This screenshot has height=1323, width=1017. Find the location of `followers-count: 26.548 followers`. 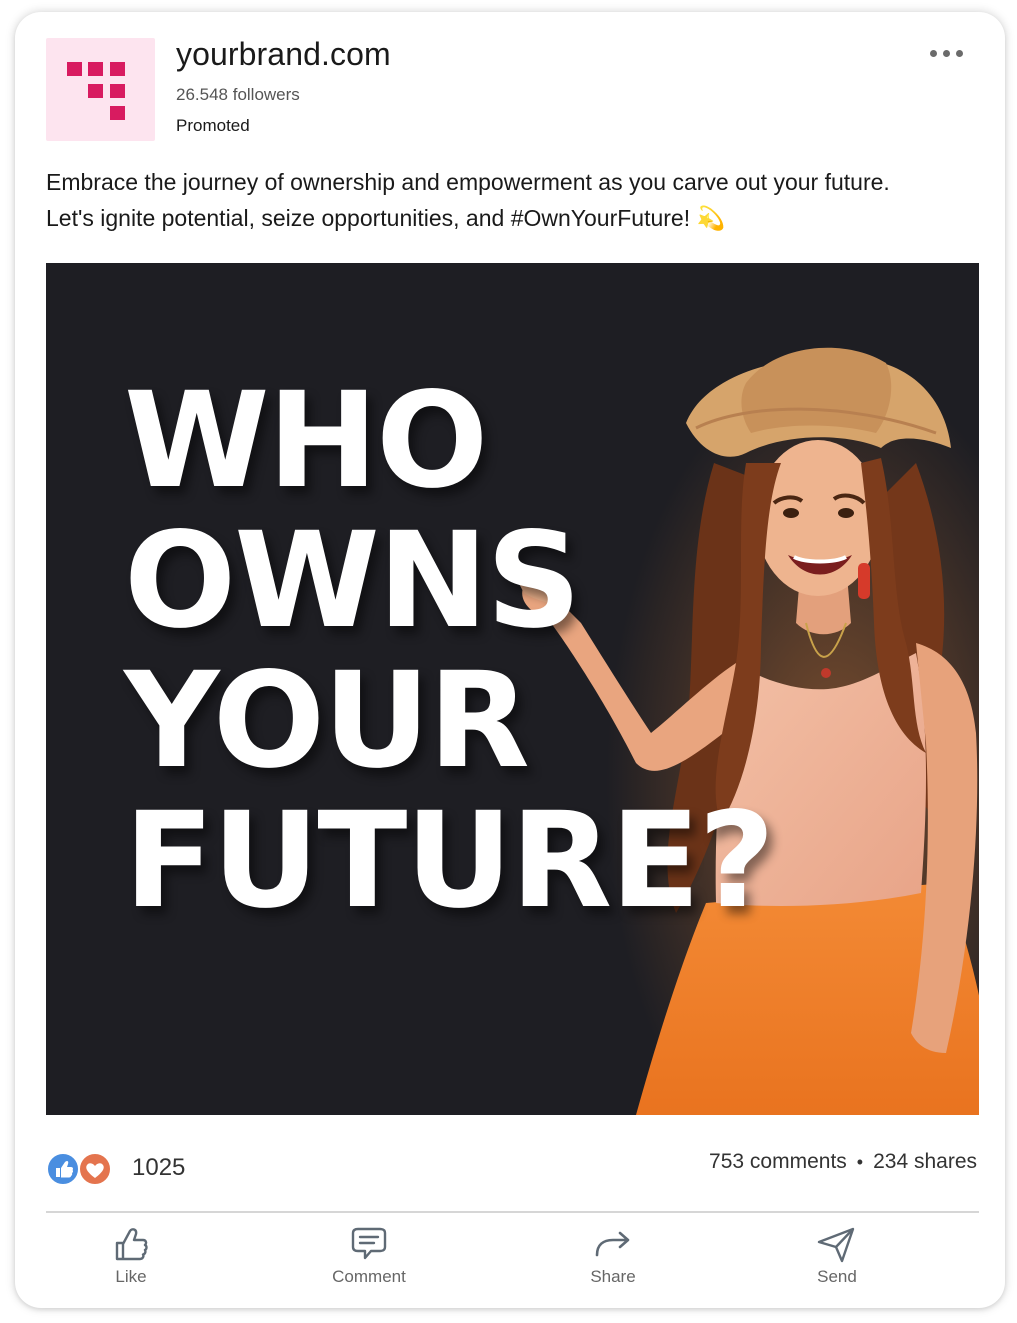

followers-count: 26.548 followers is located at coordinates (238, 94).